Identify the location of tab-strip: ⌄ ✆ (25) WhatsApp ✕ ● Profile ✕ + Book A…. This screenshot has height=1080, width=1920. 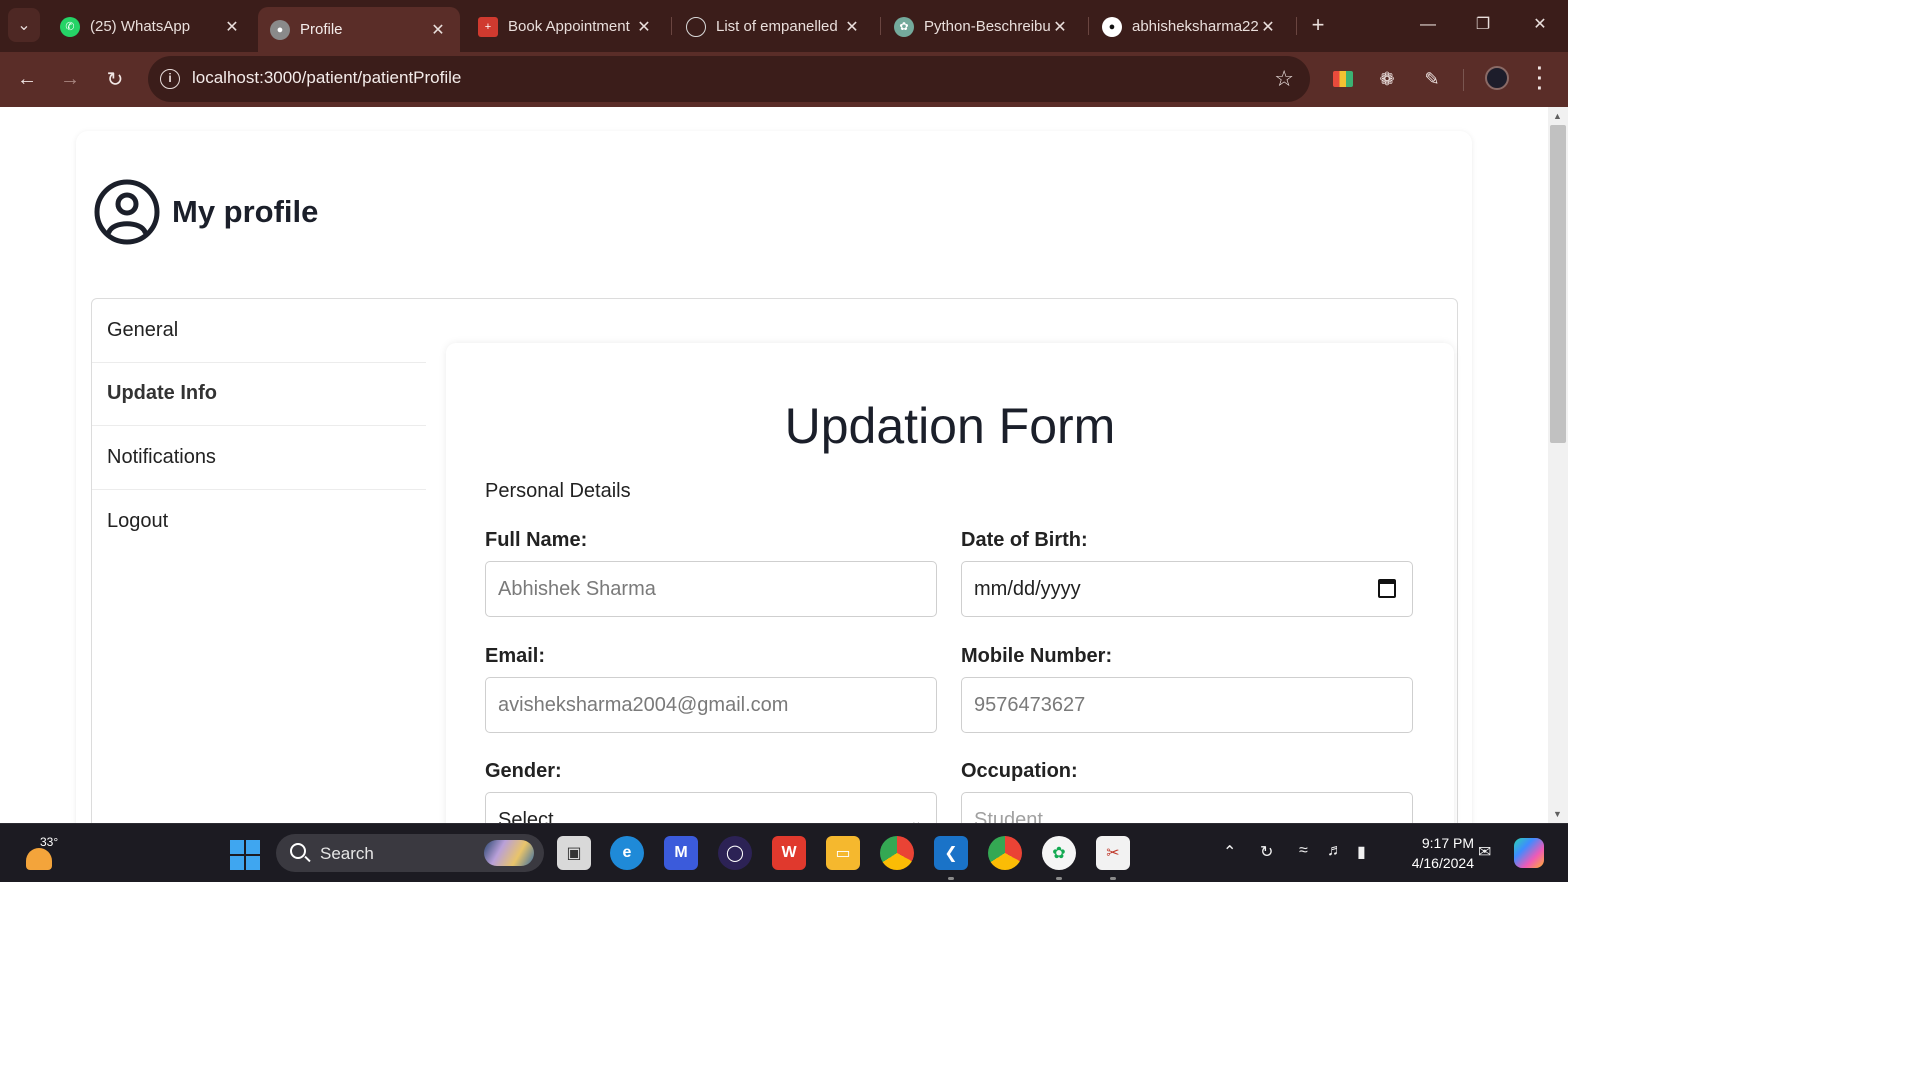
(784, 26).